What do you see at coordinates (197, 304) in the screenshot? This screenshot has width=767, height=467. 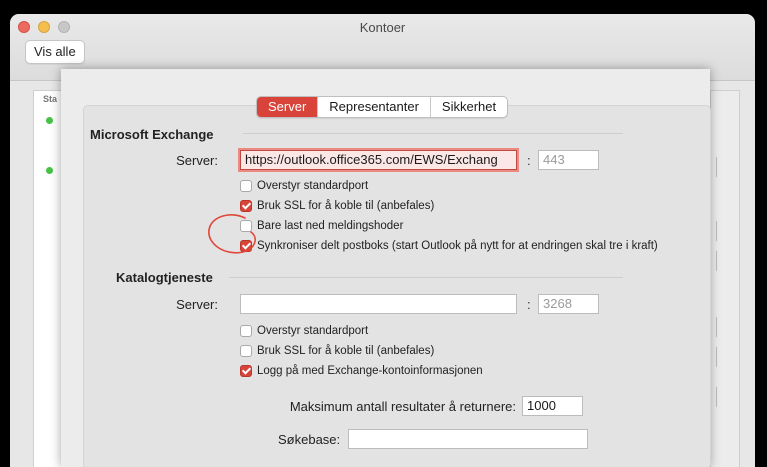 I see `directory-server-label: Server:` at bounding box center [197, 304].